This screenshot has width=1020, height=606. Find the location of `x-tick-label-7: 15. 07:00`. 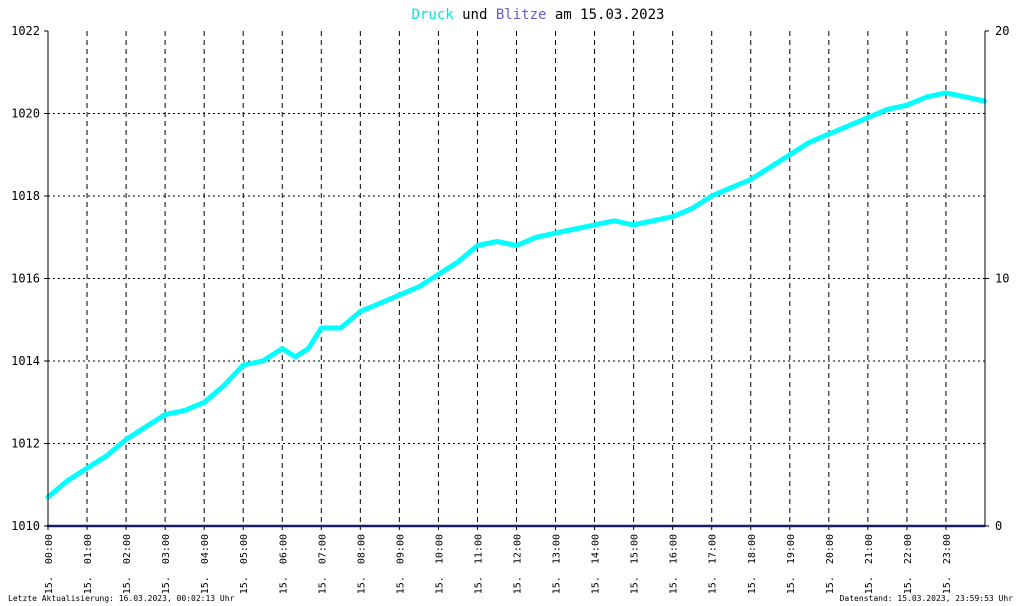

x-tick-label-7: 15. 07:00 is located at coordinates (322, 564).